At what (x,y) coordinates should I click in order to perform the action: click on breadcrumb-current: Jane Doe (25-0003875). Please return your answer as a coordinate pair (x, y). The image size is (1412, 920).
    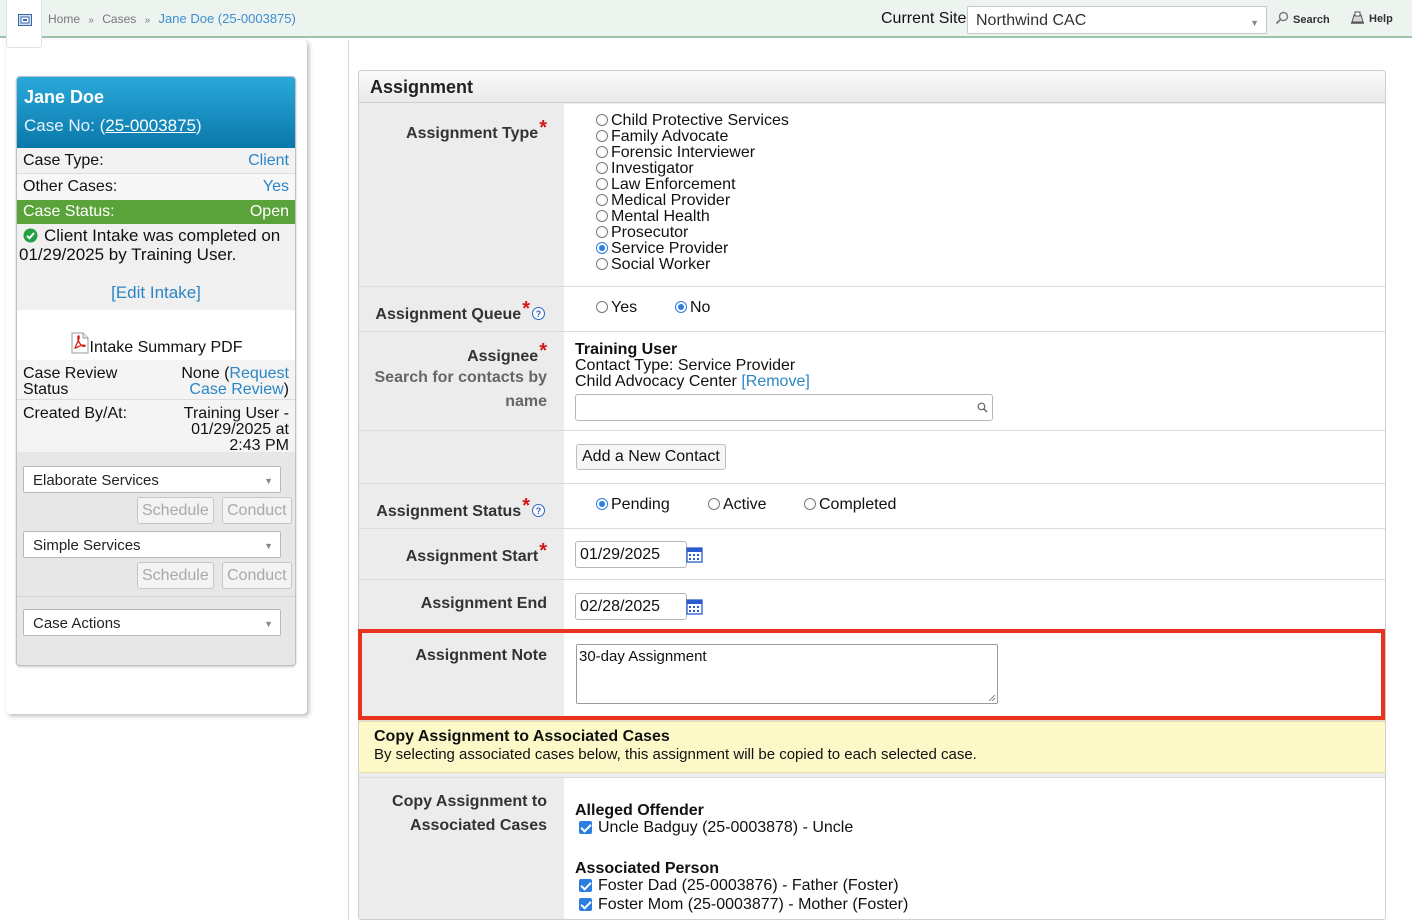
    Looking at the image, I should click on (227, 18).